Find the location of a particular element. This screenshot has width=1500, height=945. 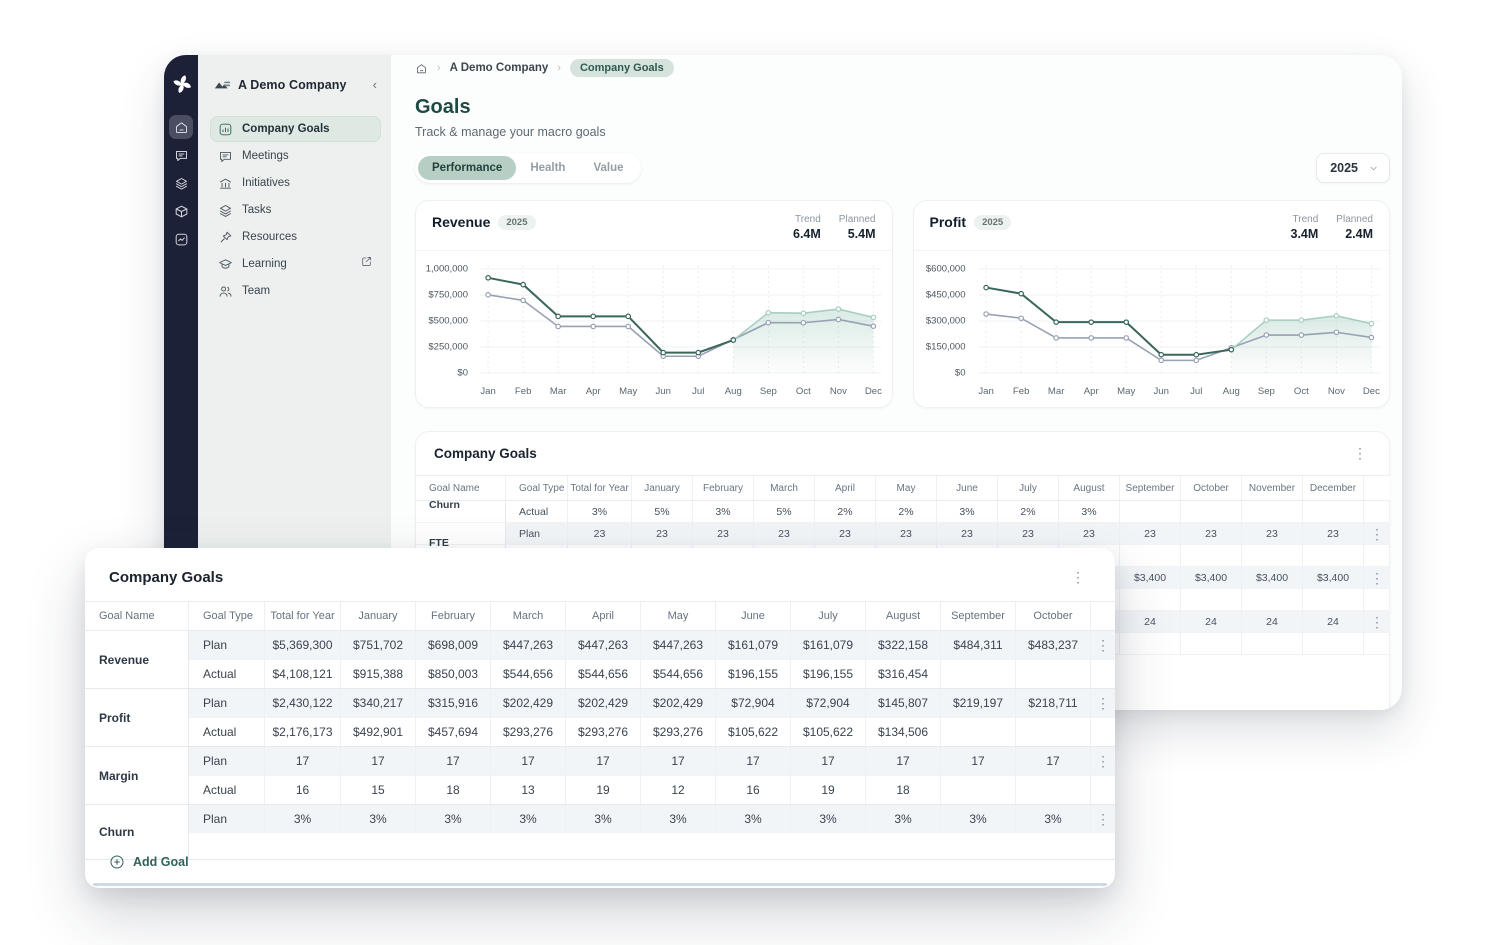

value-cell: $340,217 is located at coordinates (378, 703).